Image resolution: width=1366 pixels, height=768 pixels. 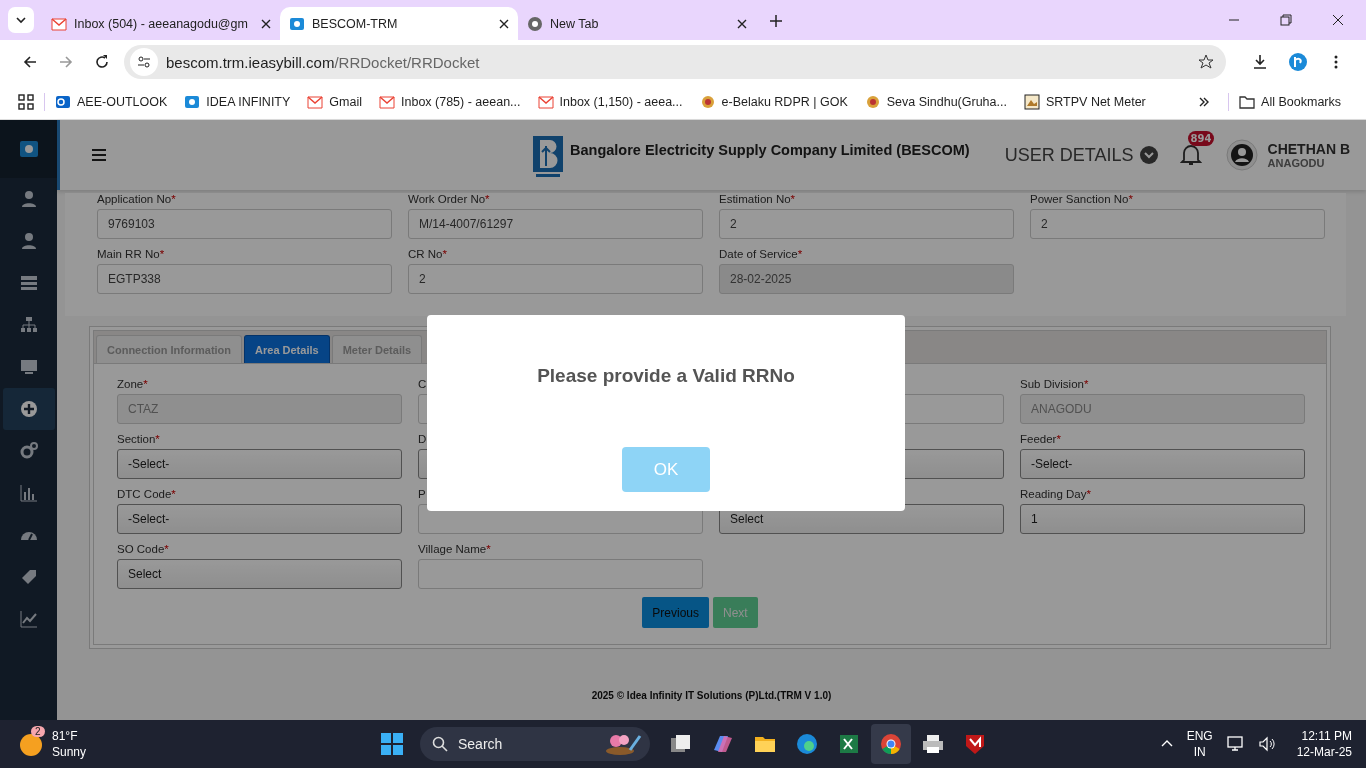 What do you see at coordinates (1199, 752) in the screenshot?
I see `region-indicator: IN` at bounding box center [1199, 752].